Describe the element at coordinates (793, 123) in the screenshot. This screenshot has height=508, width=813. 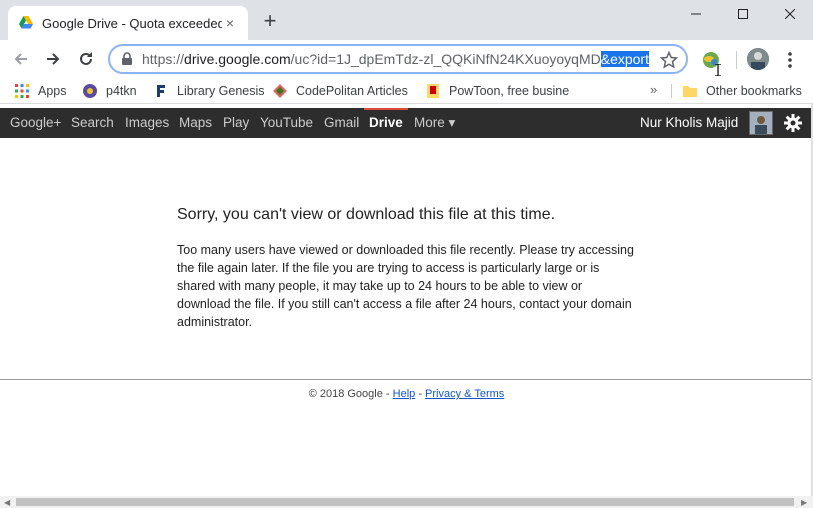
I see `gear-icon` at that location.